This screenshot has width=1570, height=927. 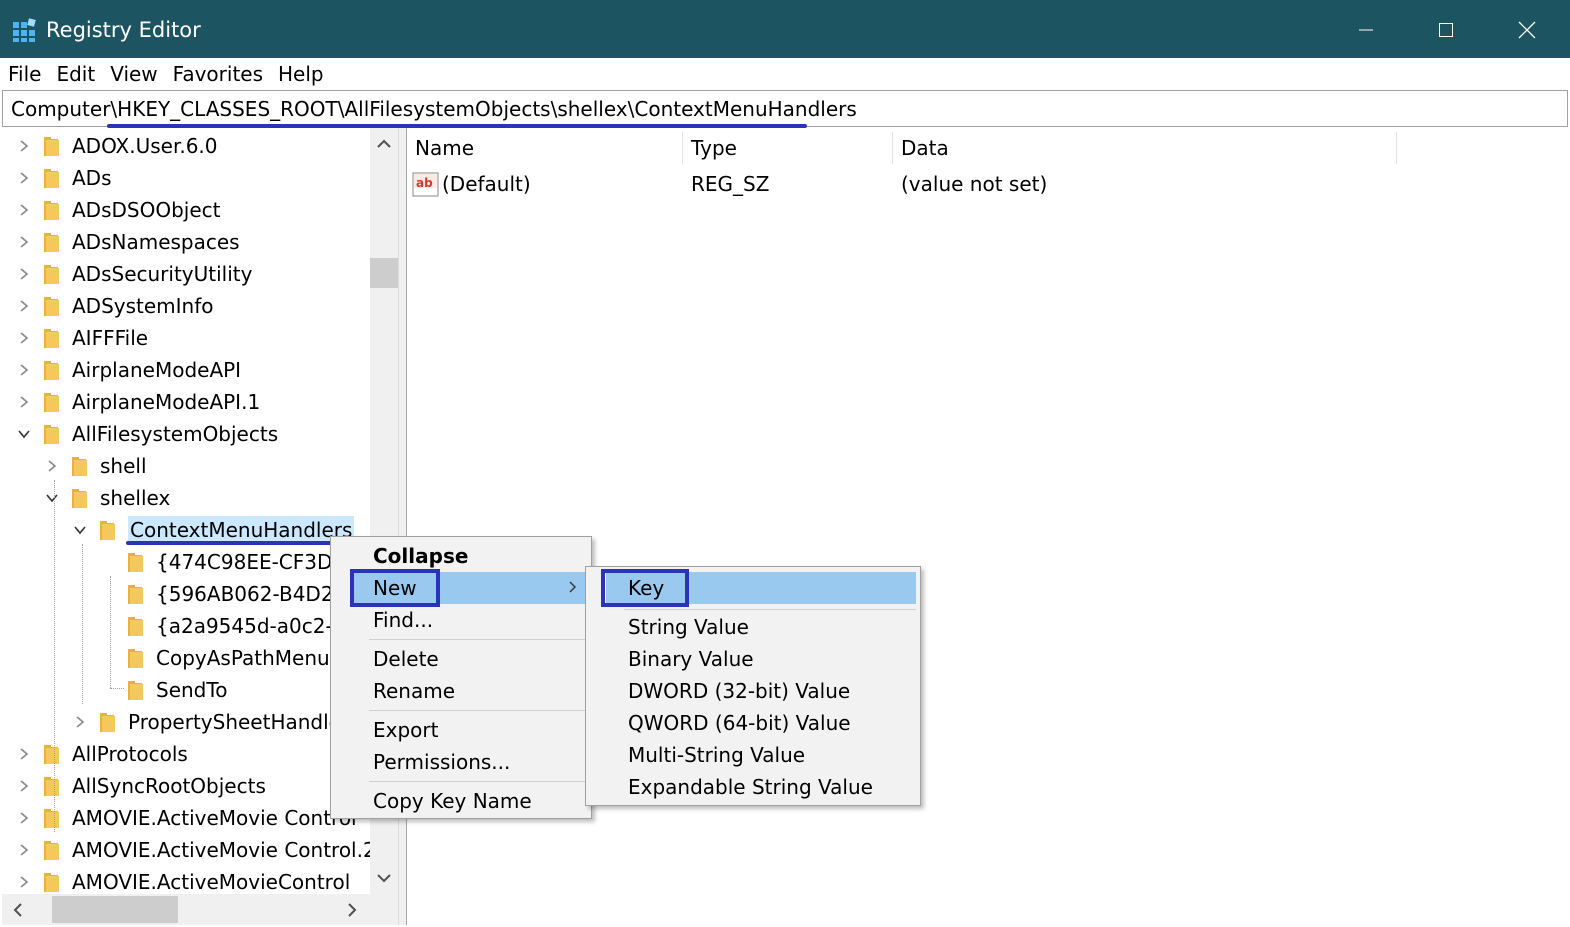 I want to click on submenu-item-string-value: String Value, so click(x=753, y=627).